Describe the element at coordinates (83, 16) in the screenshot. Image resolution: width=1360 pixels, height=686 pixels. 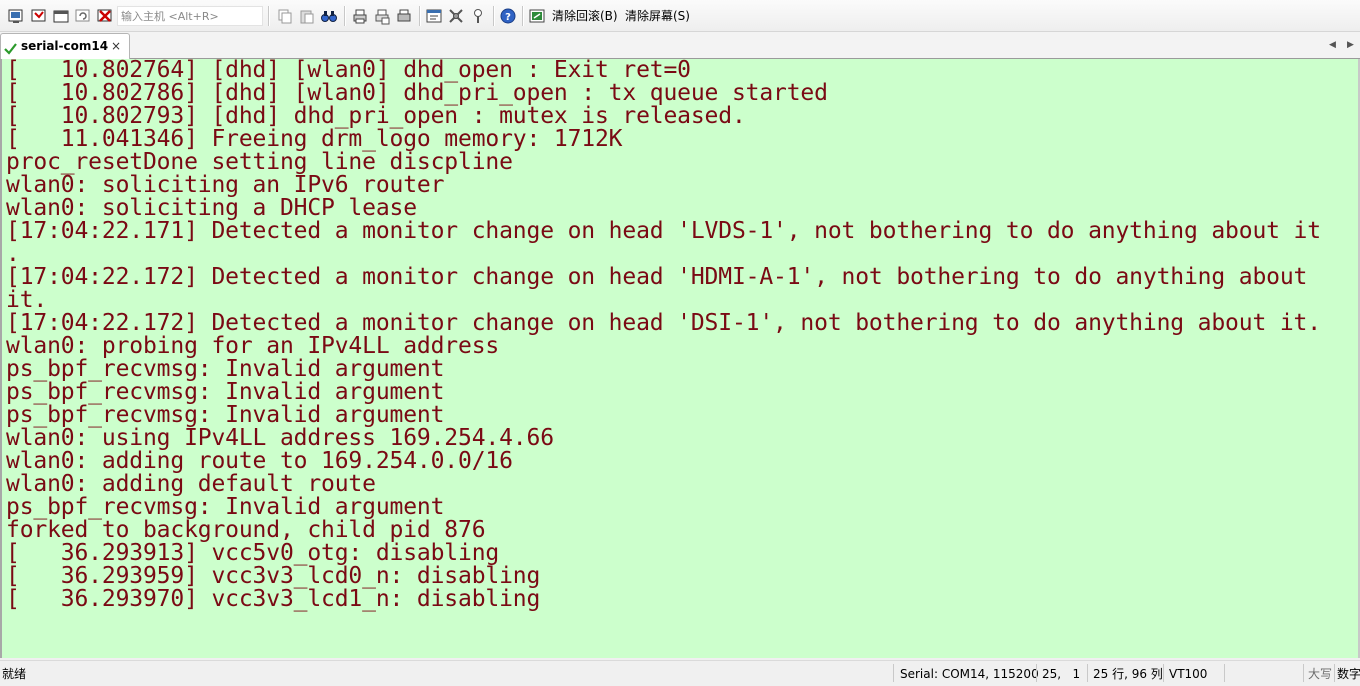
I see `reconnect-icon` at that location.